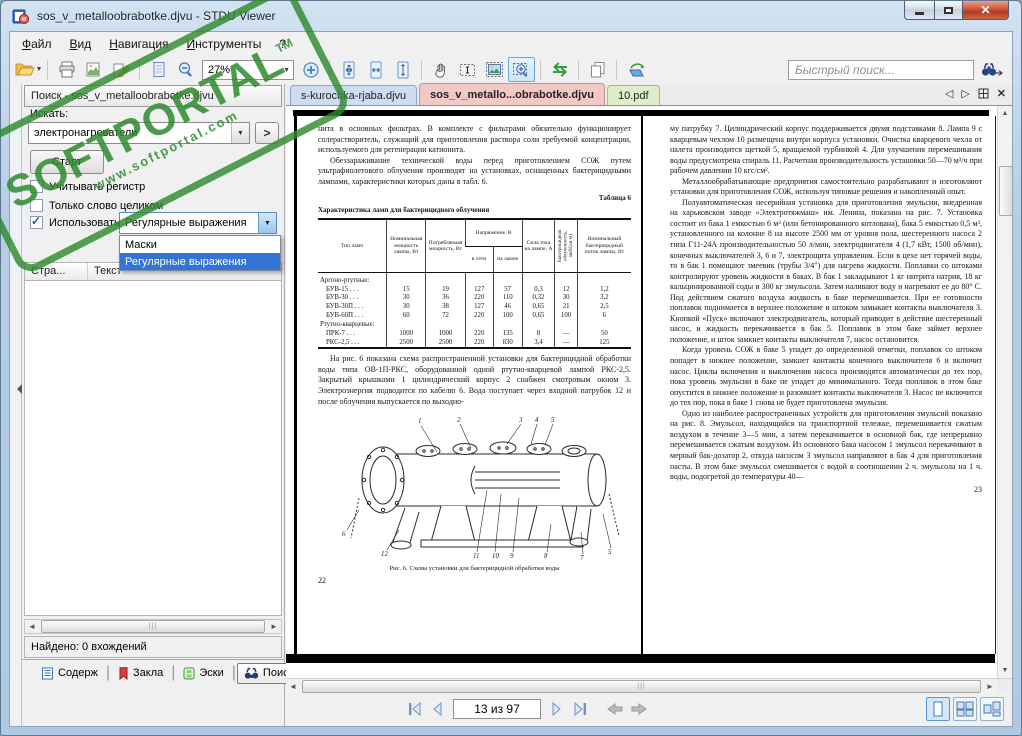 Image resolution: width=1022 pixels, height=736 pixels. Describe the element at coordinates (494, 69) in the screenshot. I see `select-image-button` at that location.